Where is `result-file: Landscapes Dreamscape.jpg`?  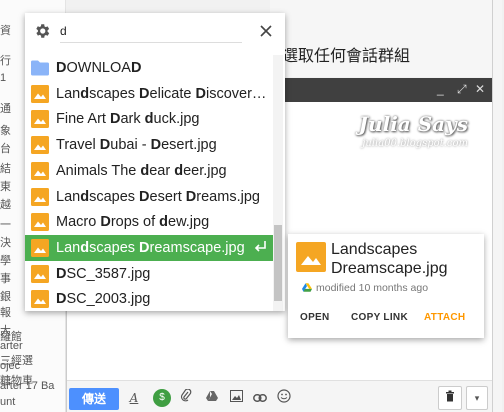
result-file: Landscapes Dreamscape.jpg is located at coordinates (149, 247).